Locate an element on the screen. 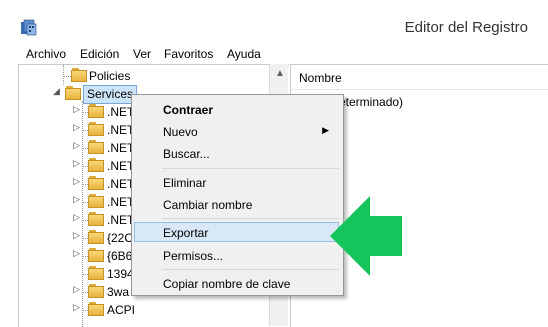 This screenshot has width=548, height=327. window-title: Editor del Registro is located at coordinates (466, 27).